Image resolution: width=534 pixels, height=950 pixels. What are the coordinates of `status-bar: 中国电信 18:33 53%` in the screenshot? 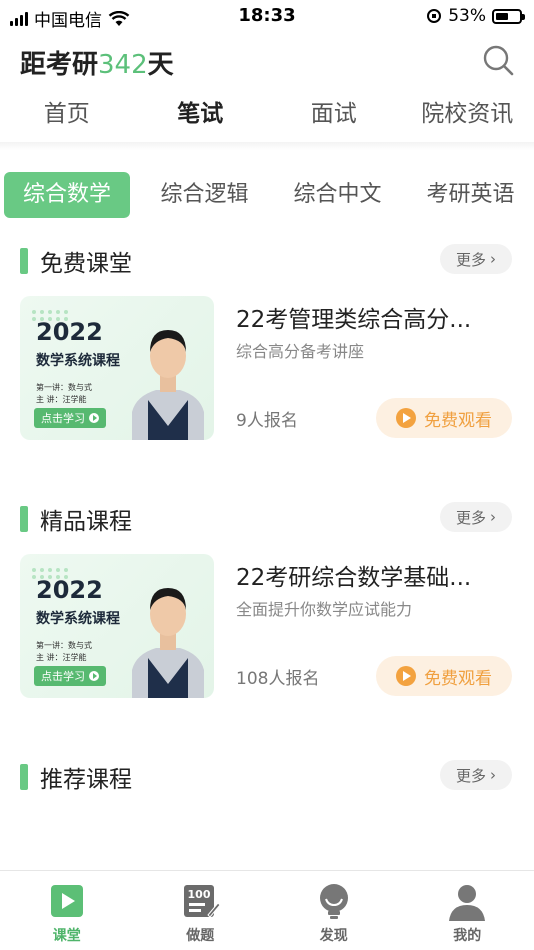 It's located at (267, 17).